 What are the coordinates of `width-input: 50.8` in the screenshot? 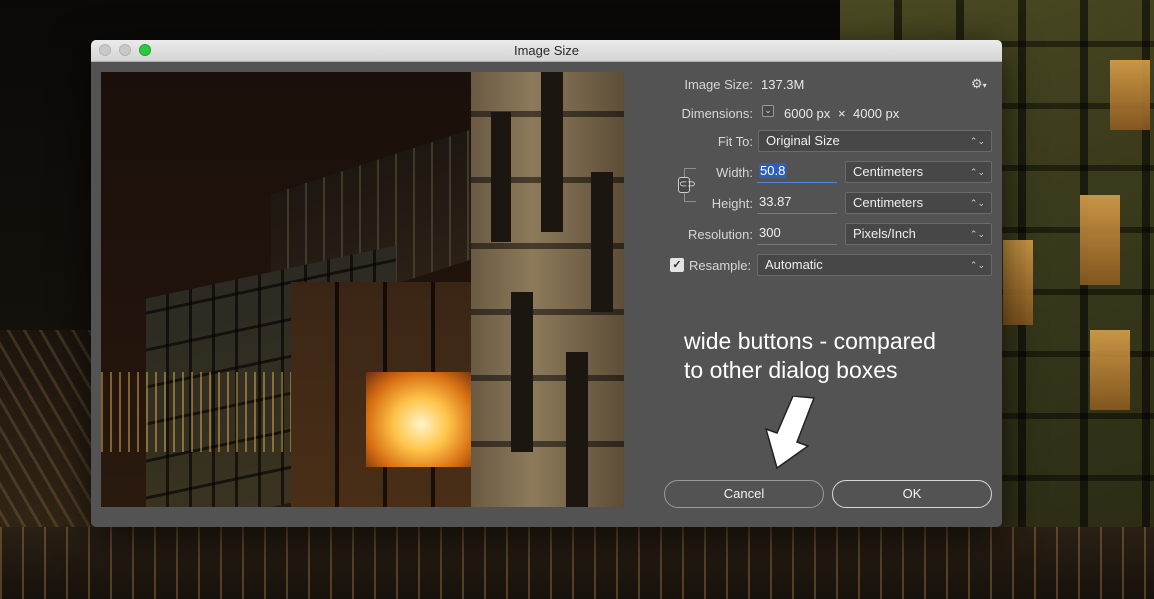 It's located at (797, 172).